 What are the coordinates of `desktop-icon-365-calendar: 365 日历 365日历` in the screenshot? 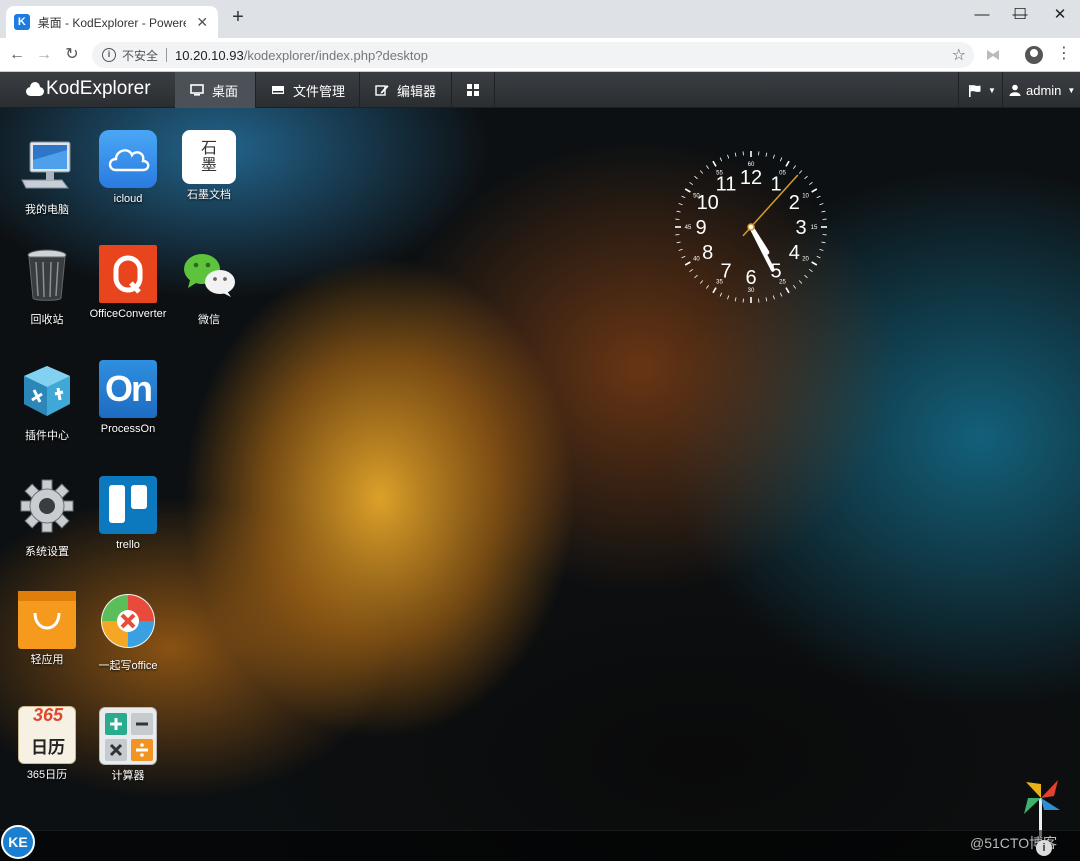 It's located at (47, 744).